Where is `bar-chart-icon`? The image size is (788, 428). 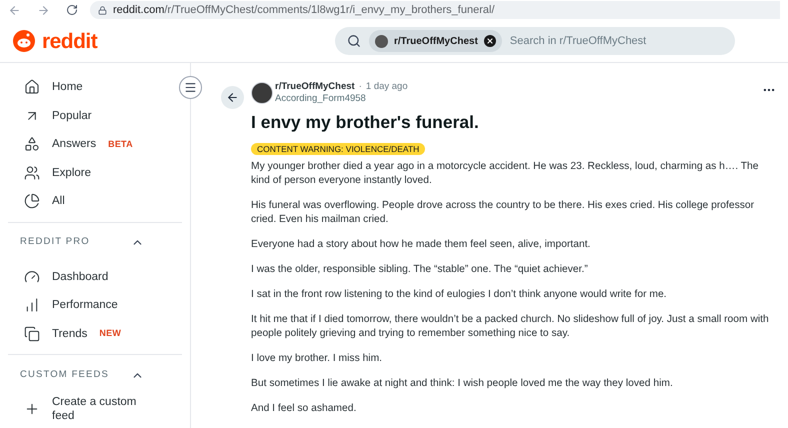 bar-chart-icon is located at coordinates (32, 305).